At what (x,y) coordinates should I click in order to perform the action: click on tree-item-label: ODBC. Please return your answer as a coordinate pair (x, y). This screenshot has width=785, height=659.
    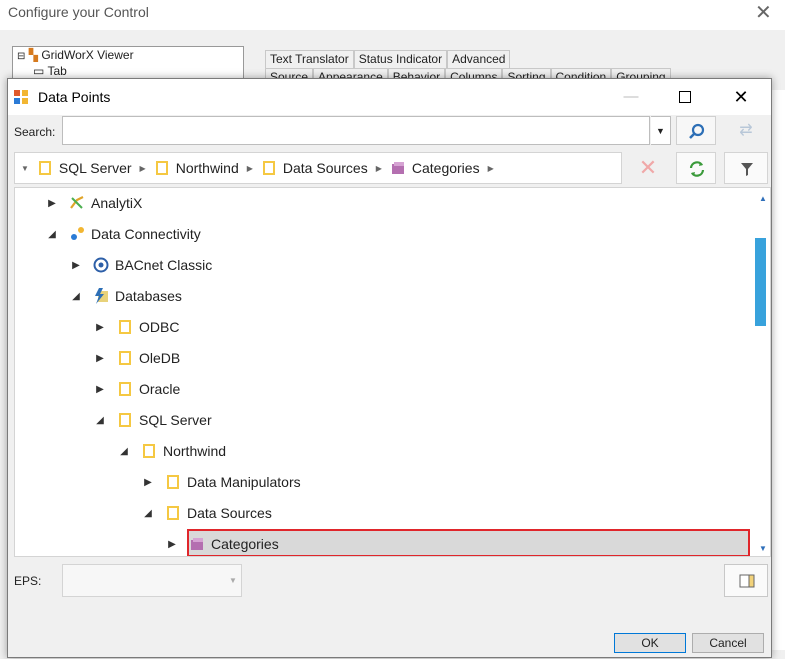
    Looking at the image, I should click on (159, 327).